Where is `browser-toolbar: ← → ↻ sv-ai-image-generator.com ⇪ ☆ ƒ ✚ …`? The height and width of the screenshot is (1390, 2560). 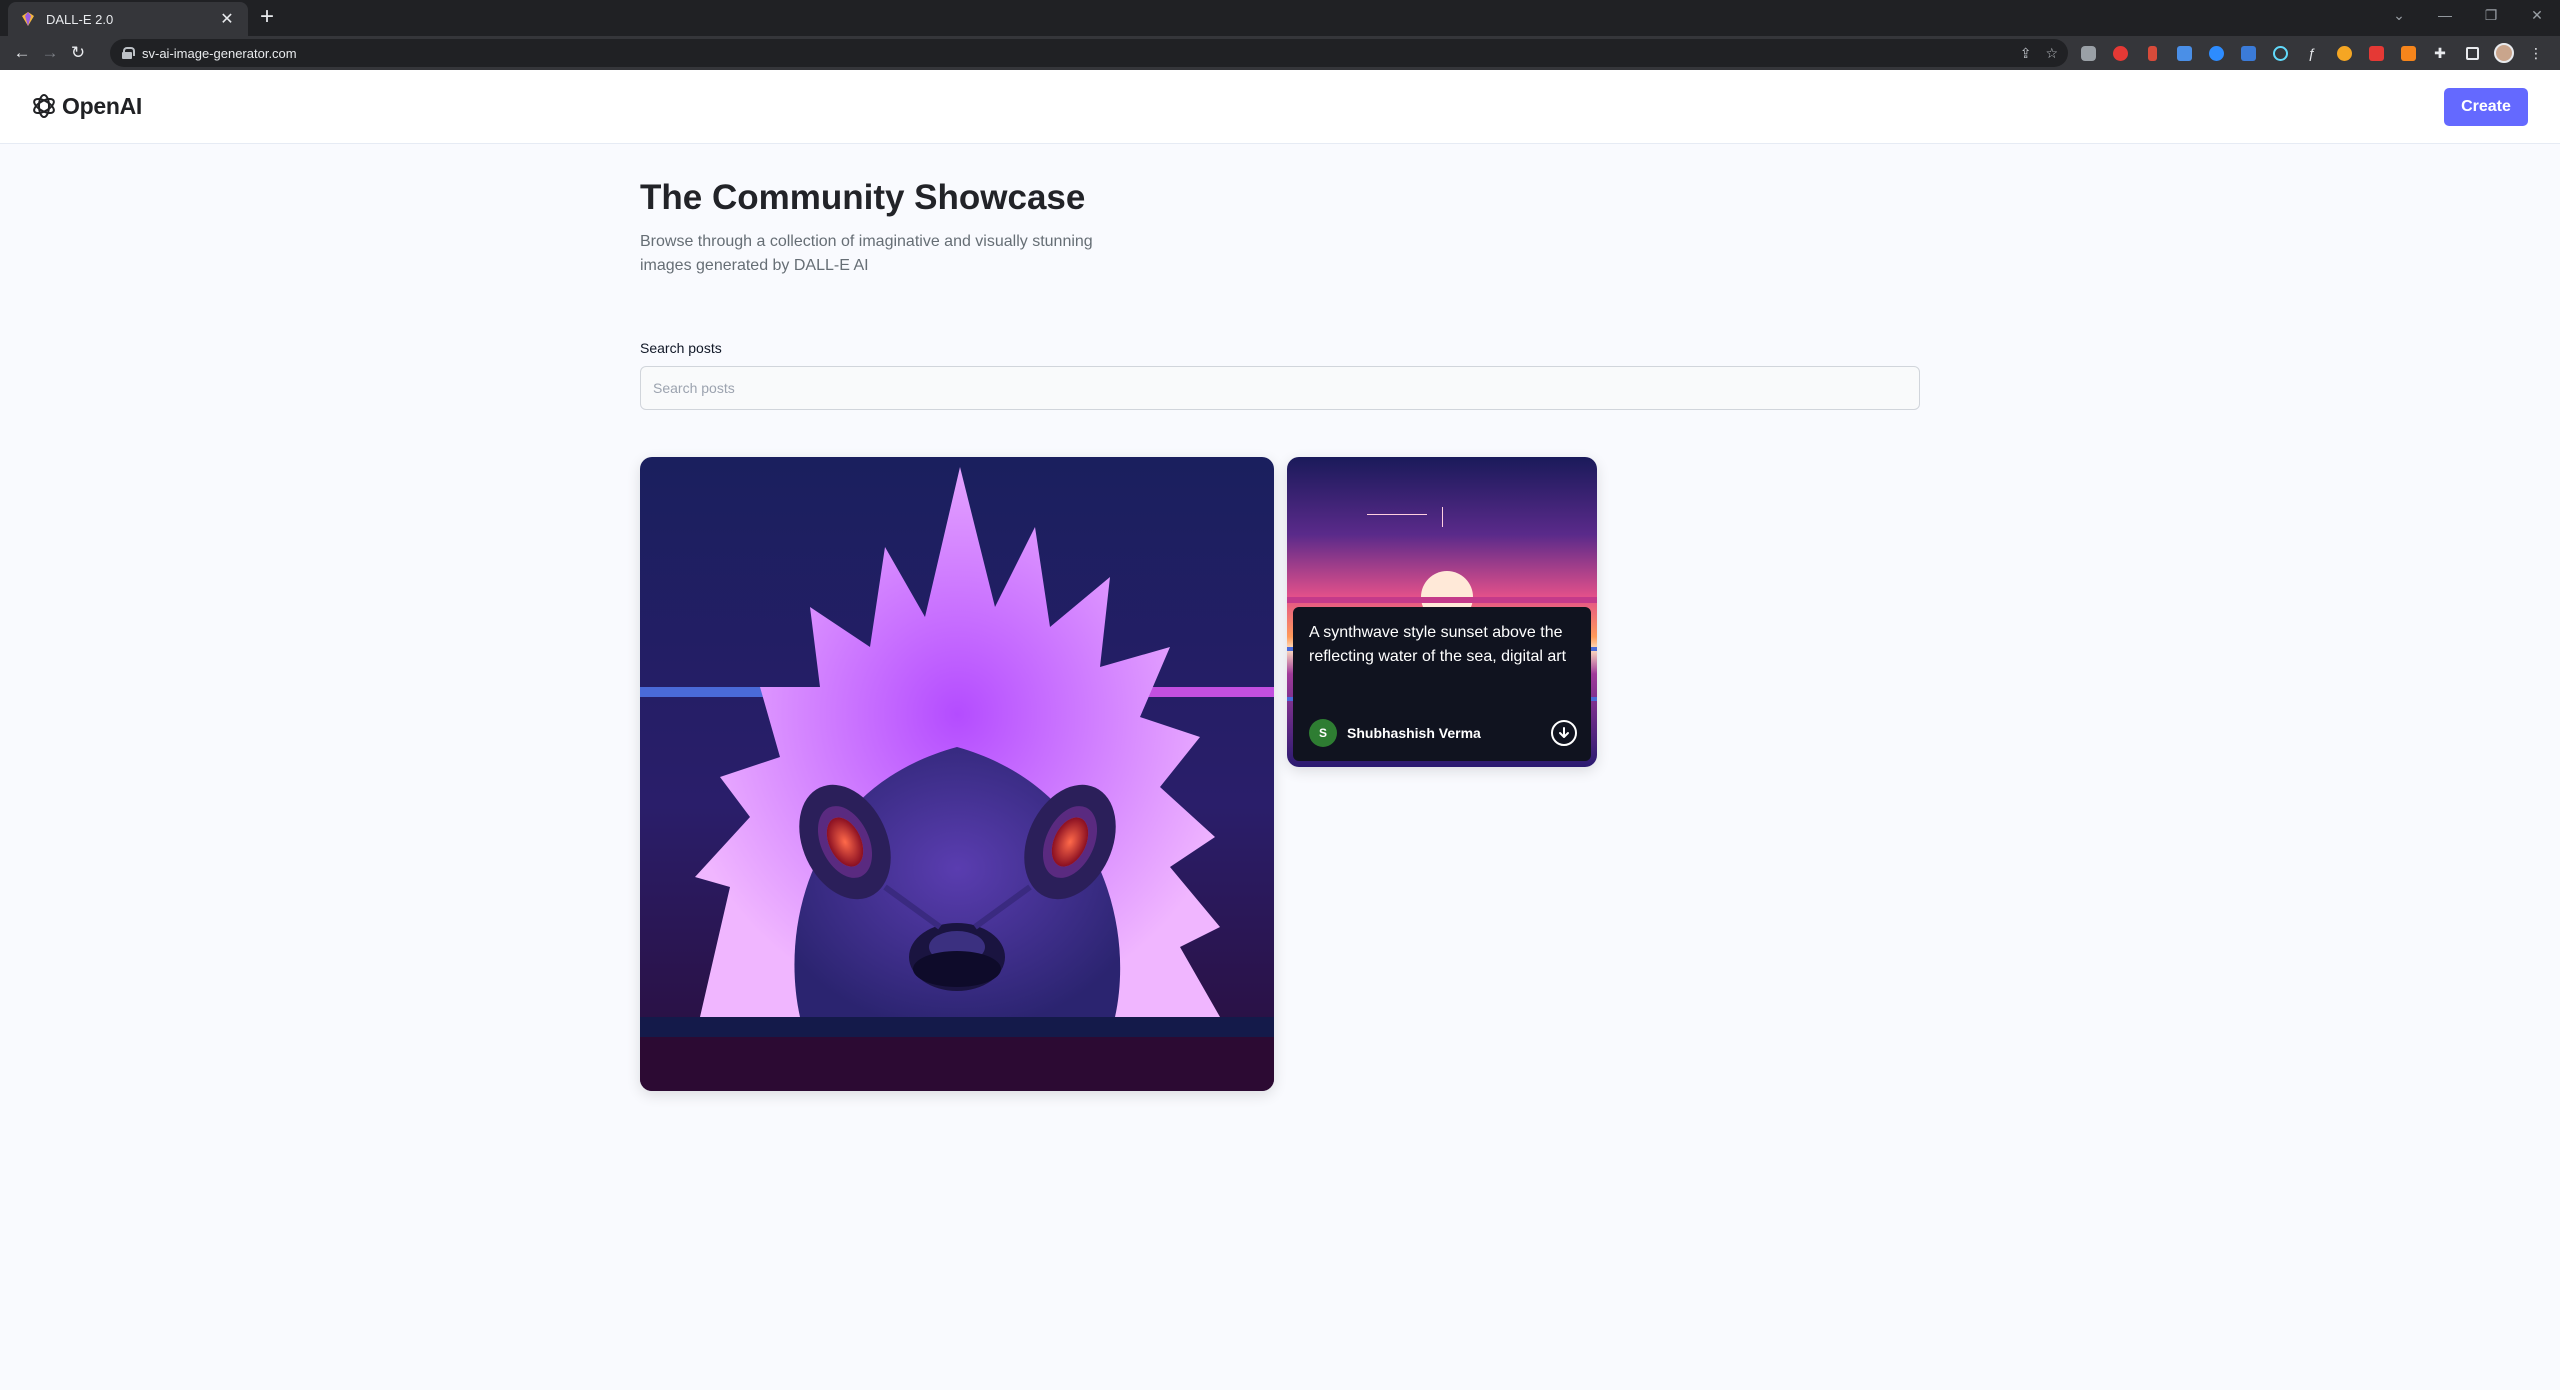
browser-toolbar: ← → ↻ sv-ai-image-generator.com ⇪ ☆ ƒ ✚ … is located at coordinates (1280, 53).